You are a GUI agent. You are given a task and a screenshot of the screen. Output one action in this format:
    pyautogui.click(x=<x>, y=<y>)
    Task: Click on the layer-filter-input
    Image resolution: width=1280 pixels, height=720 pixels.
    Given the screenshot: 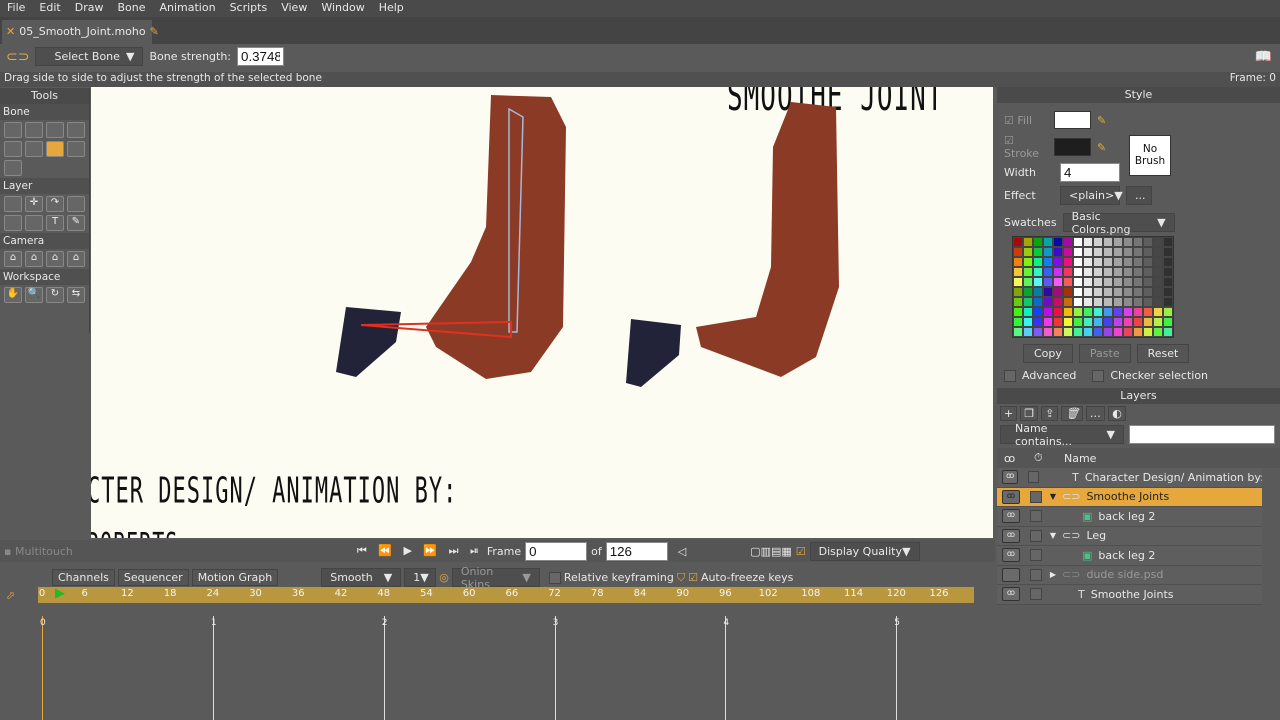 What is the action you would take?
    pyautogui.click(x=1202, y=434)
    